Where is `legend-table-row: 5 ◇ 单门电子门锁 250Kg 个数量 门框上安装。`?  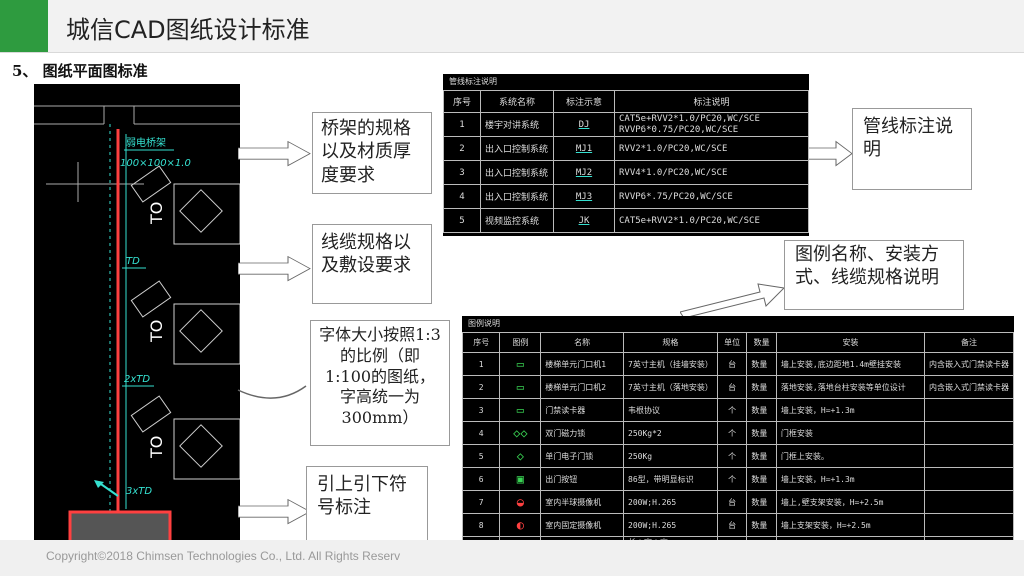 legend-table-row: 5 ◇ 单门电子门锁 250Kg 个数量 门框上安装。 is located at coordinates (737, 456).